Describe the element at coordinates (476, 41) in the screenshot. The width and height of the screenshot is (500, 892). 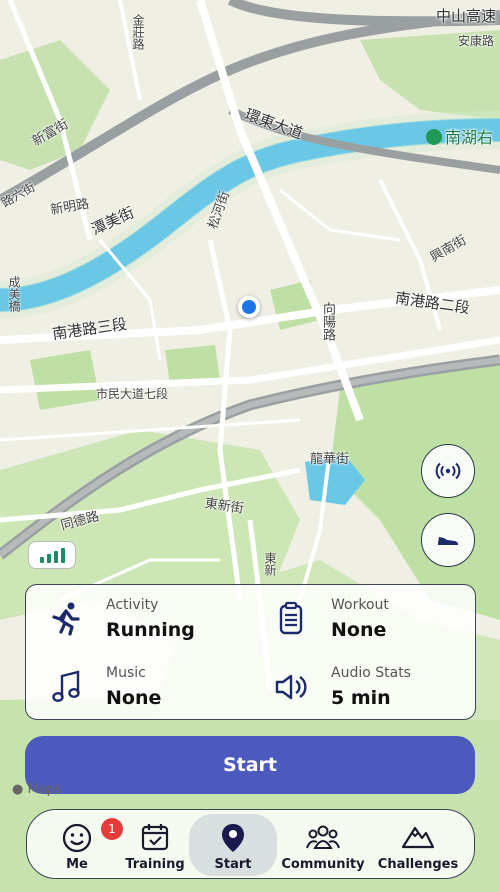
I see `map-label-street: 安康路` at that location.